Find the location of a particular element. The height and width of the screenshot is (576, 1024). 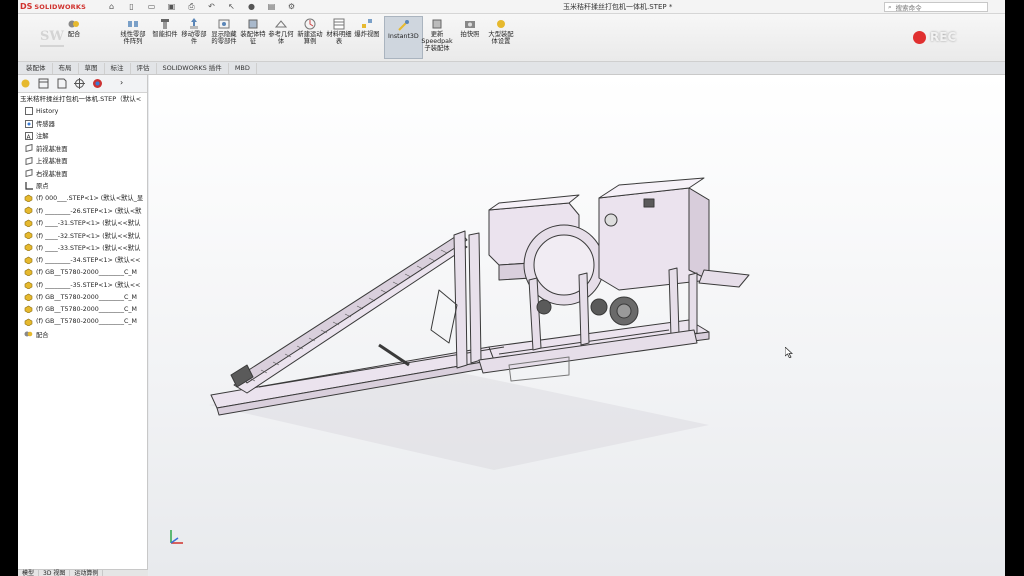

conveyor-support-post is located at coordinates (460, 299).